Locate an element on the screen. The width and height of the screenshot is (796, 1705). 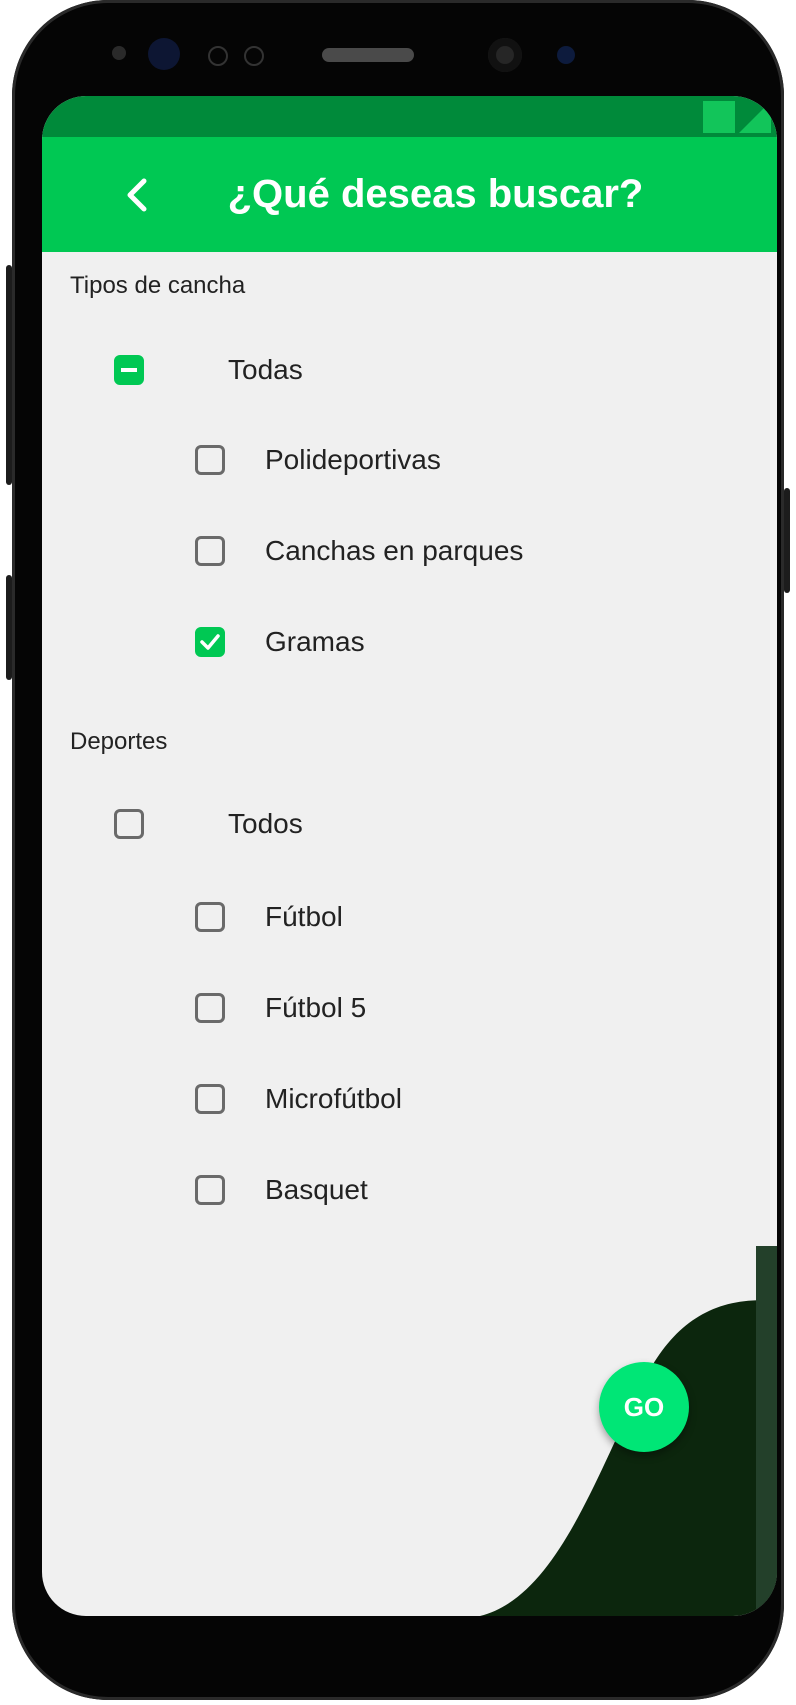
front-camera-icon is located at coordinates (505, 55).